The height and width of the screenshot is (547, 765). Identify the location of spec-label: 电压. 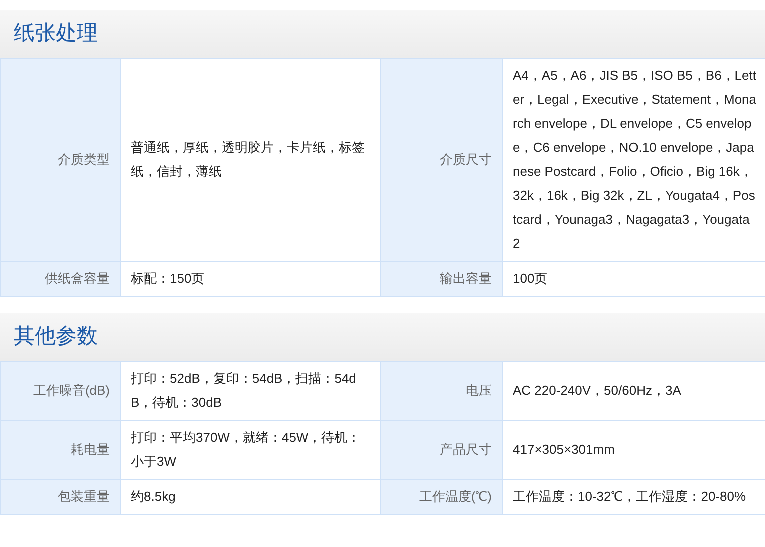
(441, 391).